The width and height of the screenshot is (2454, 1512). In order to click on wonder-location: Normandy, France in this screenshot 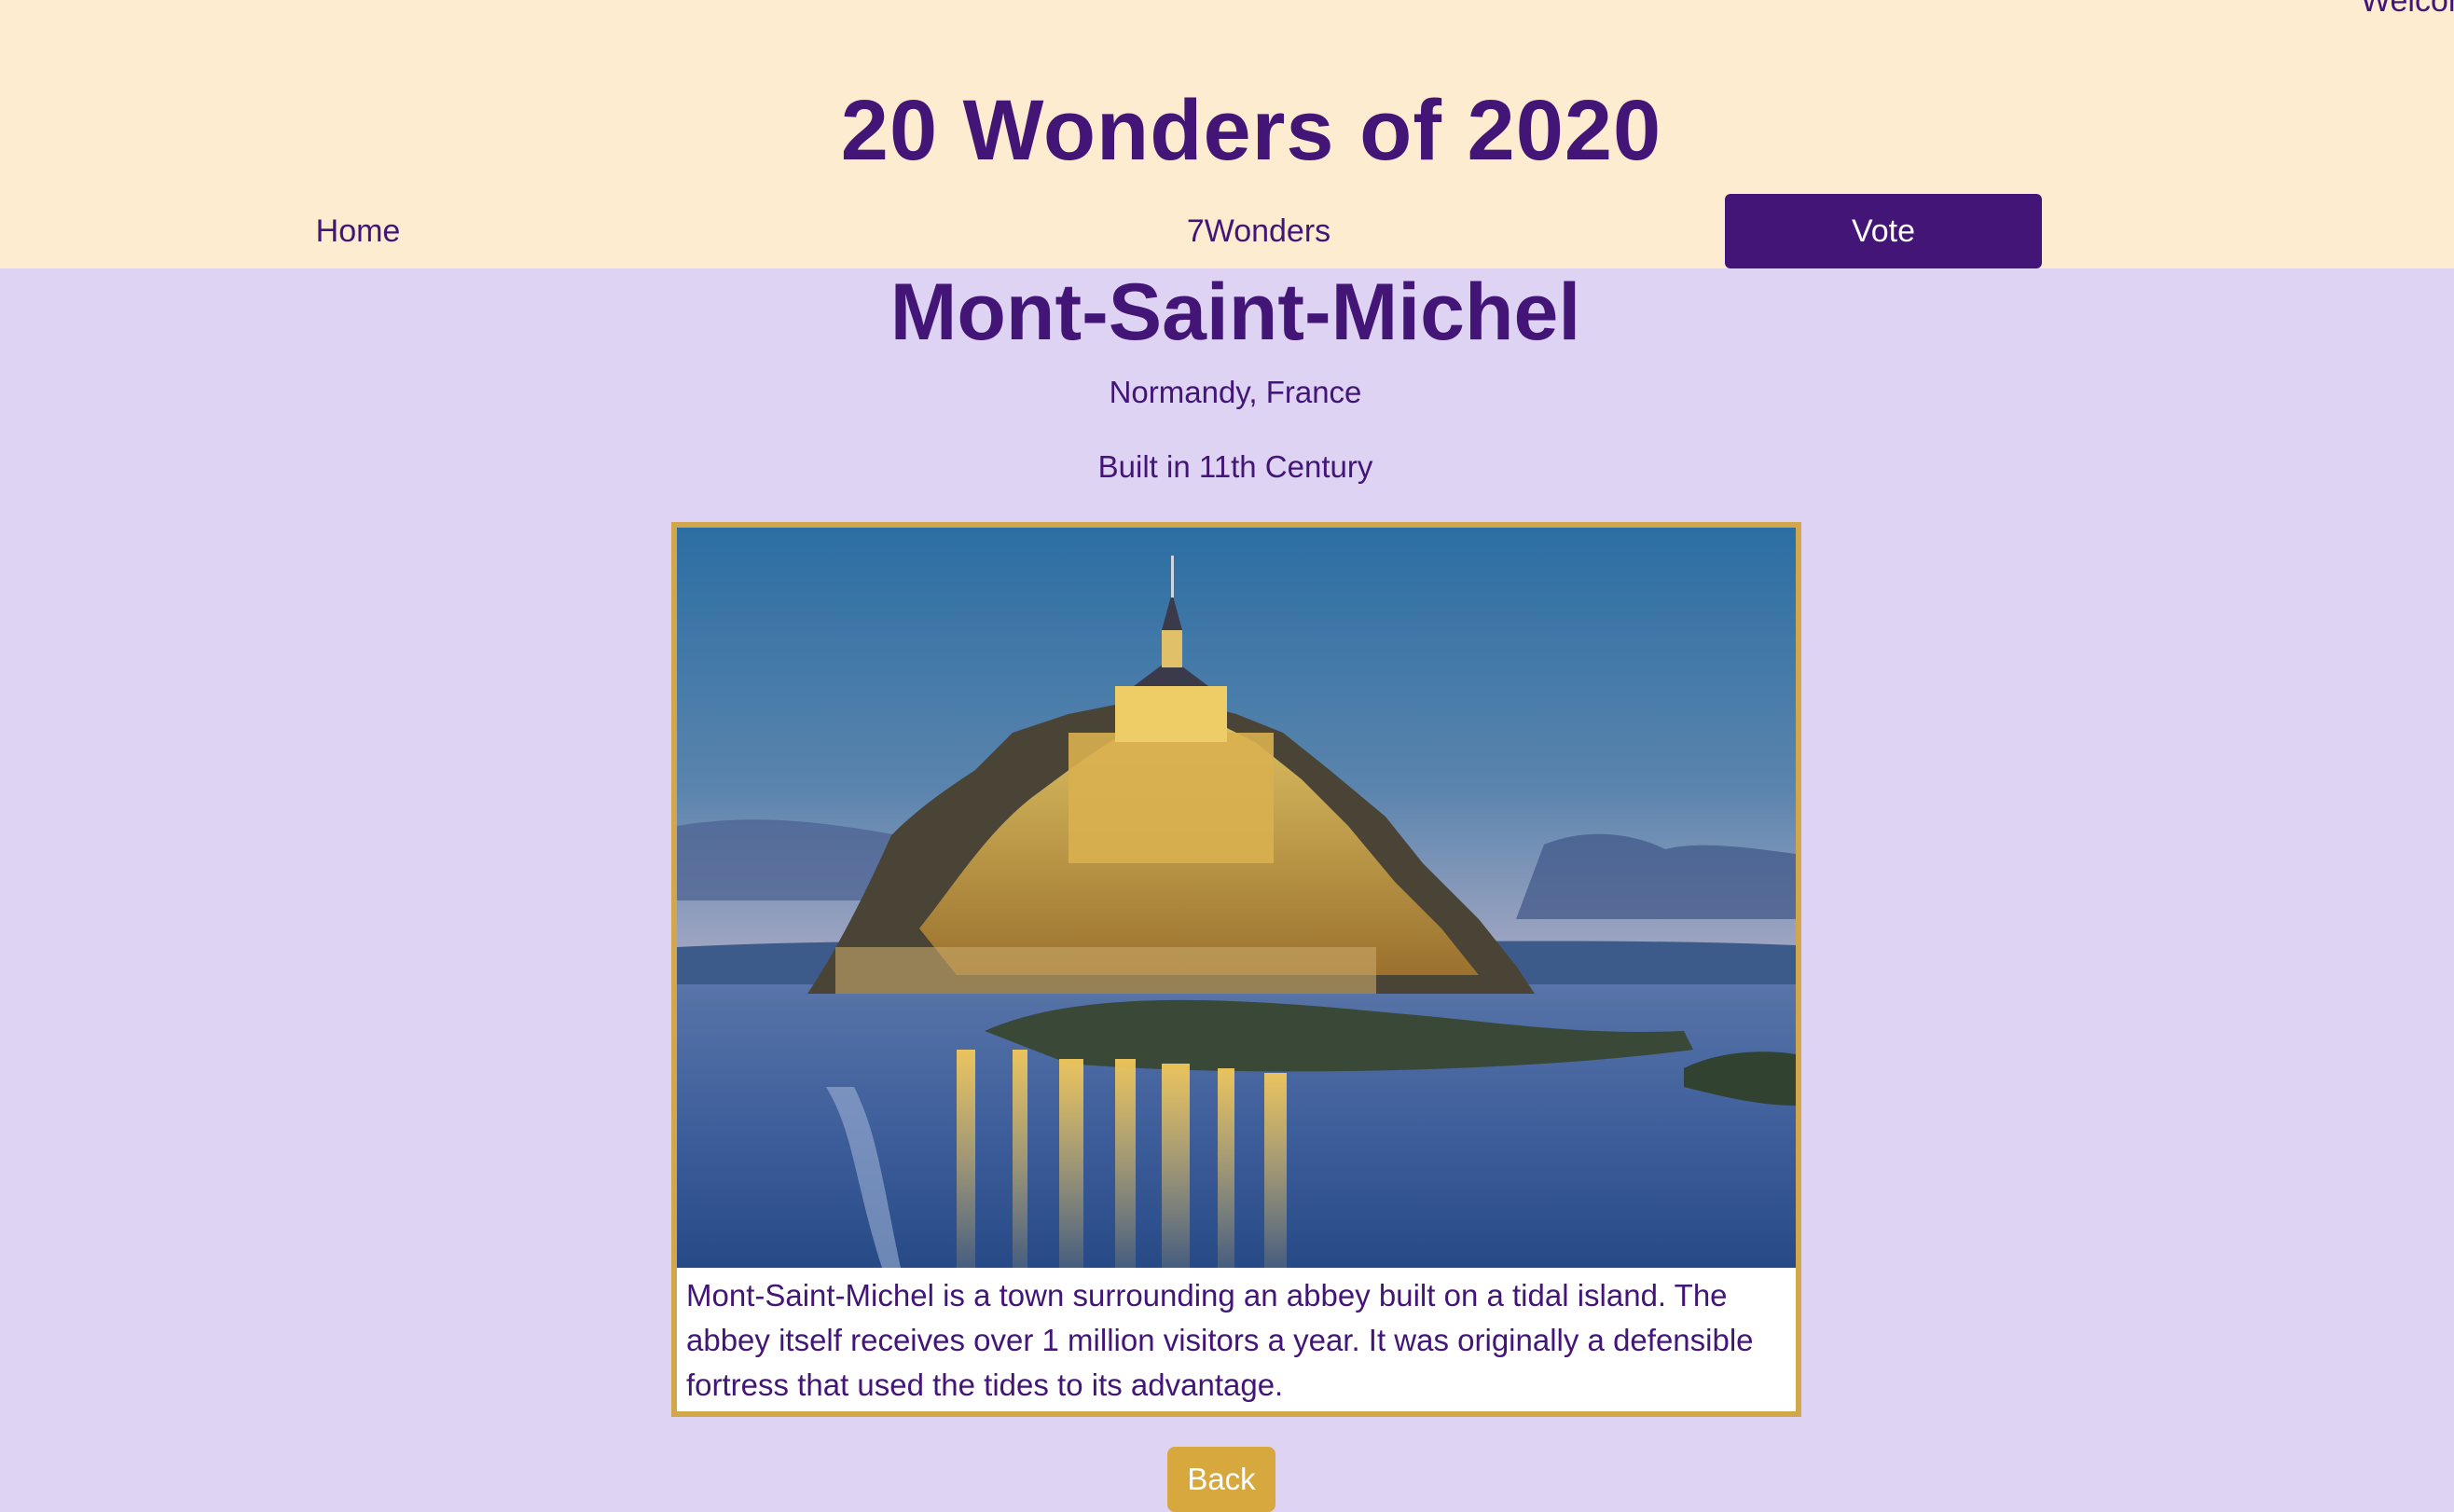, I will do `click(1235, 392)`.